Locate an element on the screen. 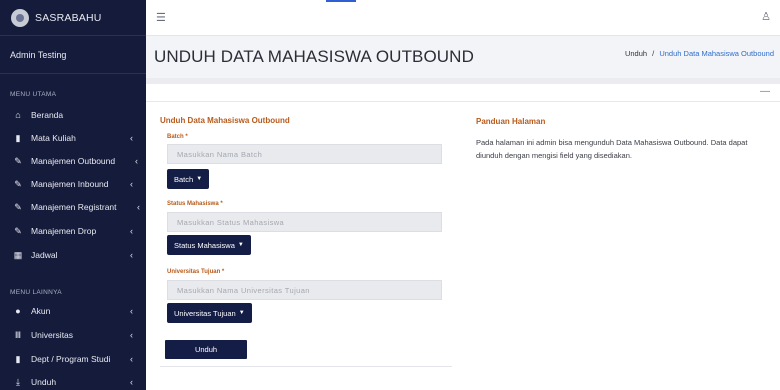 This screenshot has width=780, height=390. download-button: Unduh is located at coordinates (206, 349).